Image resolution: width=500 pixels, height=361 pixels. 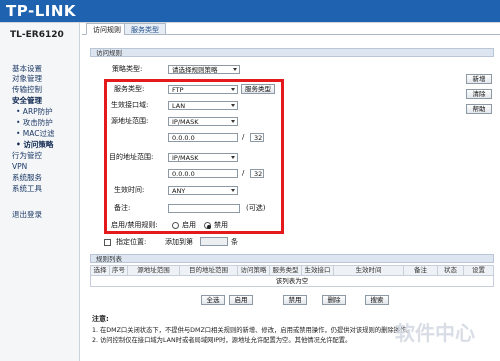 What do you see at coordinates (369, 270) in the screenshot?
I see `col-time: 生效时间` at bounding box center [369, 270].